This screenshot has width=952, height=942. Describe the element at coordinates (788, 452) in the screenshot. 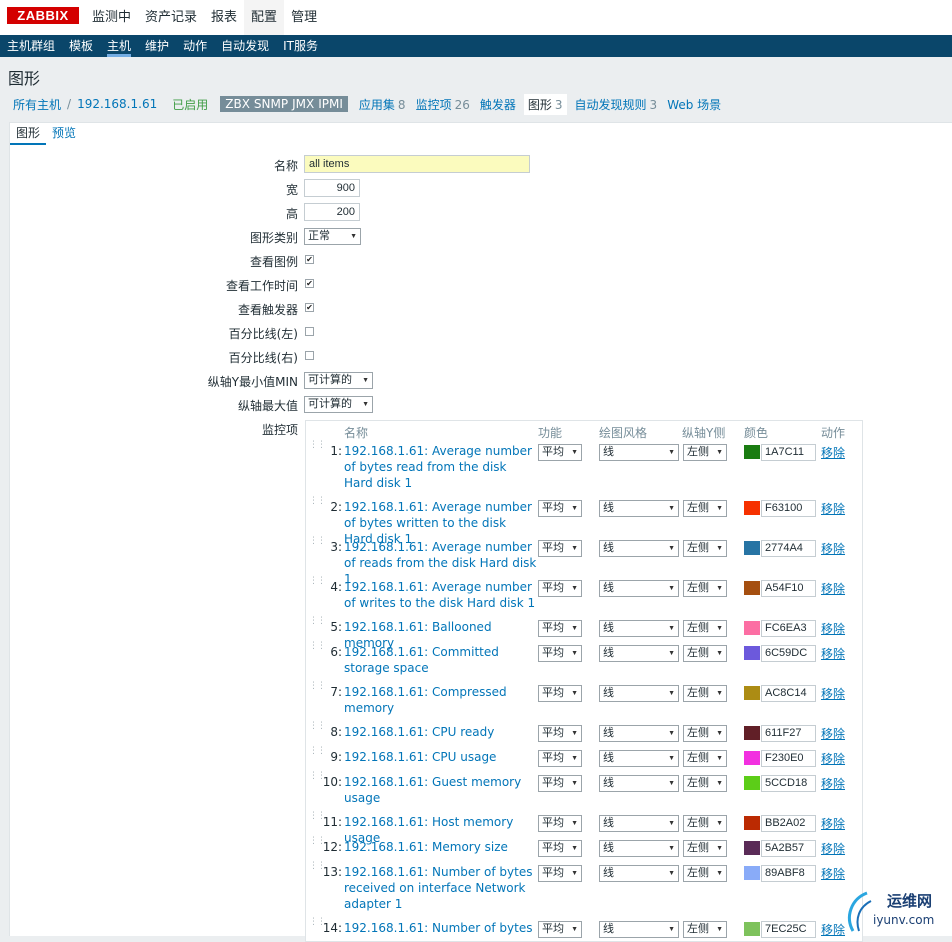

I see `color-input: 1A7C11` at that location.